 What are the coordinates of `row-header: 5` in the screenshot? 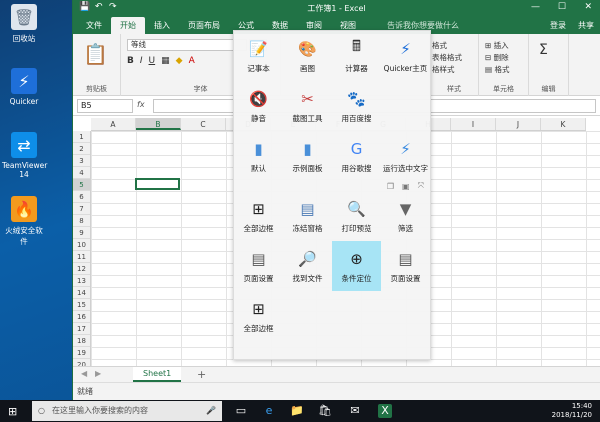 It's located at (81, 185).